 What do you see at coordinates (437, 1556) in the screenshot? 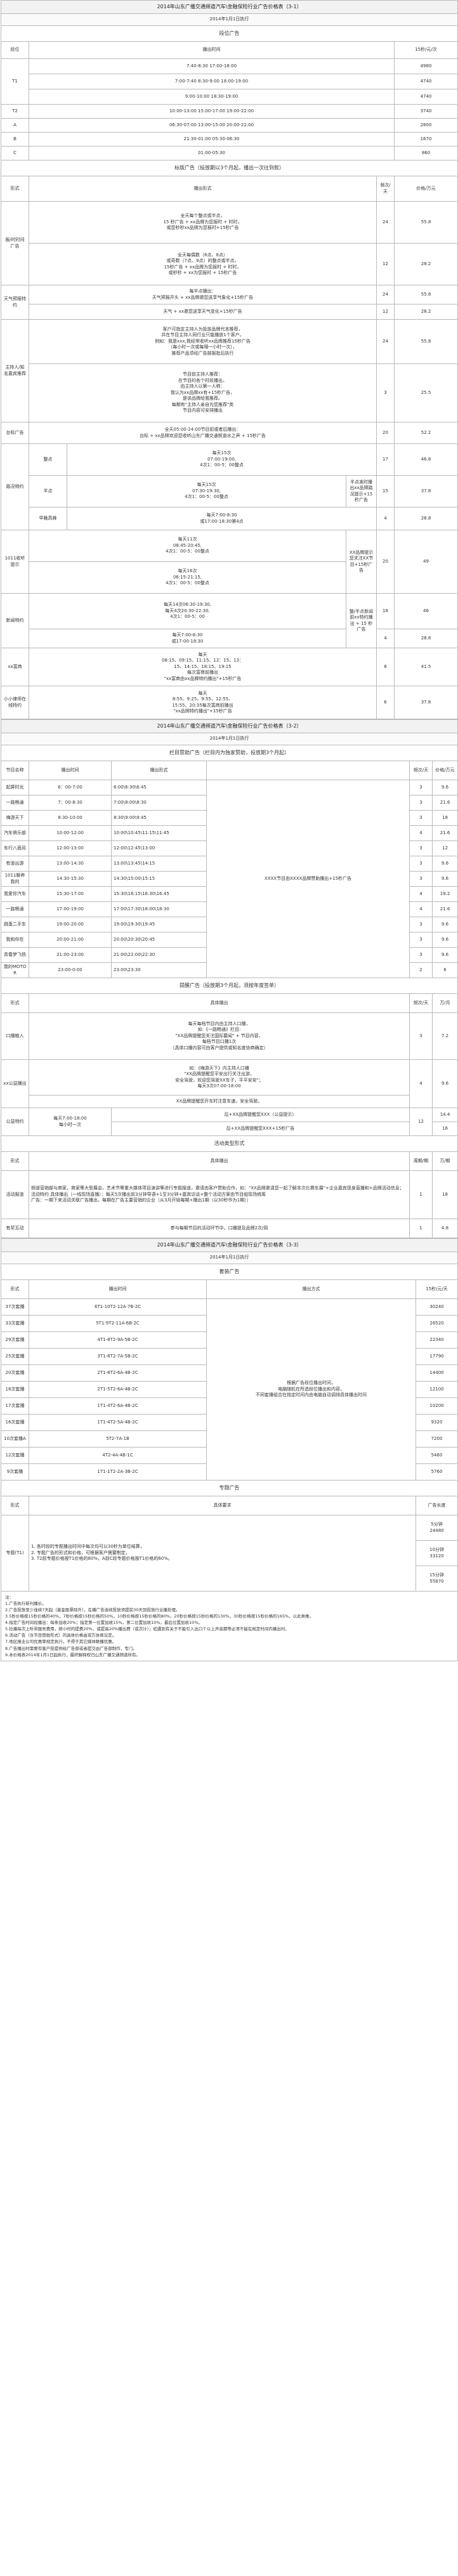
I see `ad-price: 33120` at bounding box center [437, 1556].